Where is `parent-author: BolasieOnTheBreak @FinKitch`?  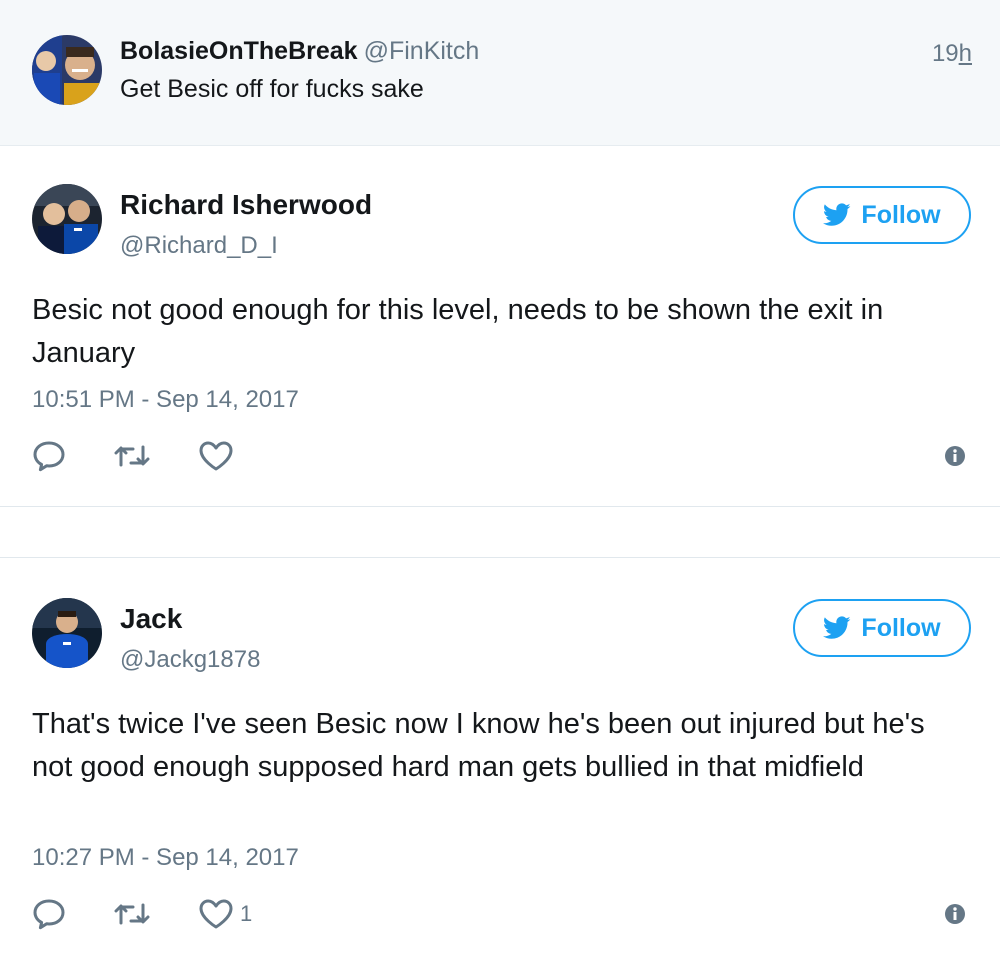 parent-author: BolasieOnTheBreak @FinKitch is located at coordinates (299, 51).